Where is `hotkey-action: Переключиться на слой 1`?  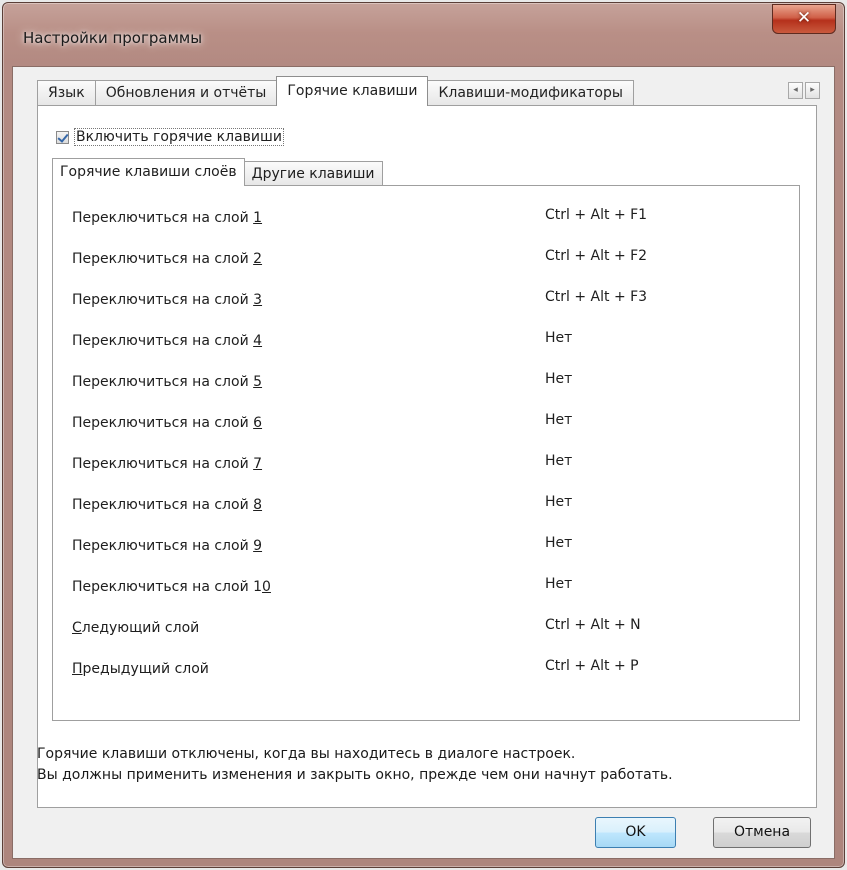
hotkey-action: Переключиться на слой 1 is located at coordinates (167, 218).